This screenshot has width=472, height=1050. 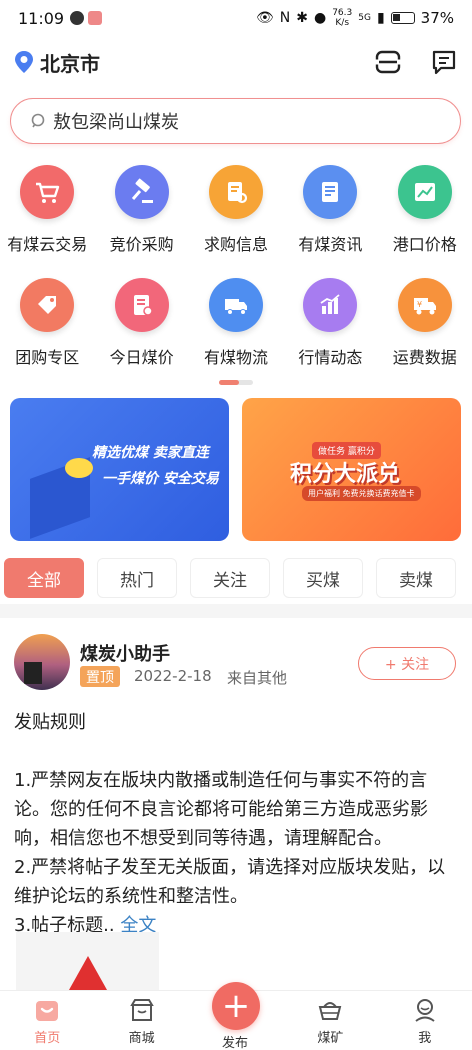 What do you see at coordinates (236, 334) in the screenshot?
I see `grid-item-coal-logistics: 有煤物流` at bounding box center [236, 334].